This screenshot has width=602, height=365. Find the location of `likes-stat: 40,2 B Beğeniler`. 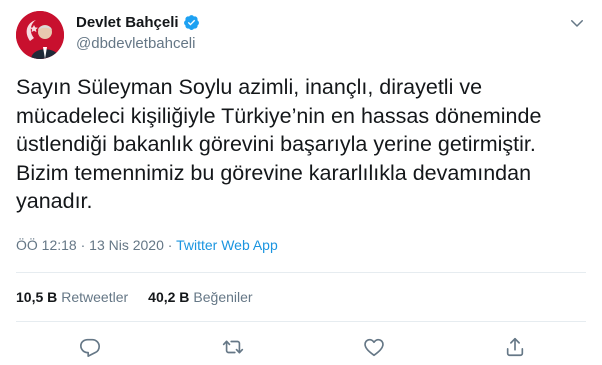

likes-stat: 40,2 B Beğeniler is located at coordinates (200, 297).